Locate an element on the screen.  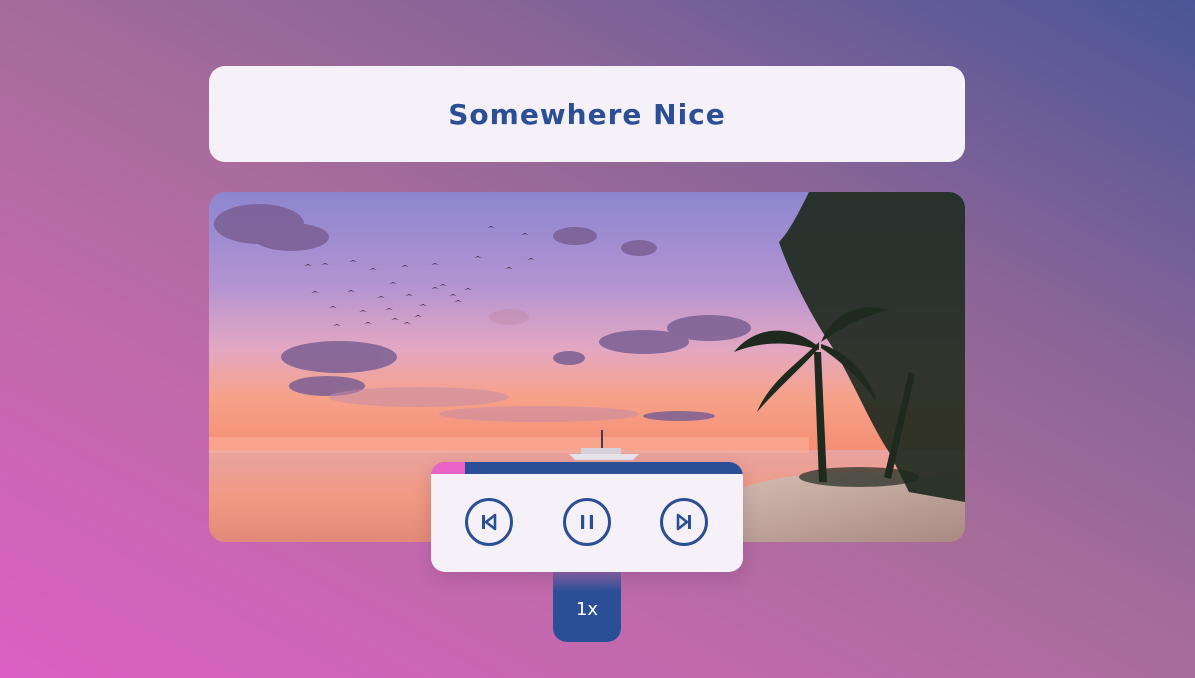
previous-button is located at coordinates (489, 522).